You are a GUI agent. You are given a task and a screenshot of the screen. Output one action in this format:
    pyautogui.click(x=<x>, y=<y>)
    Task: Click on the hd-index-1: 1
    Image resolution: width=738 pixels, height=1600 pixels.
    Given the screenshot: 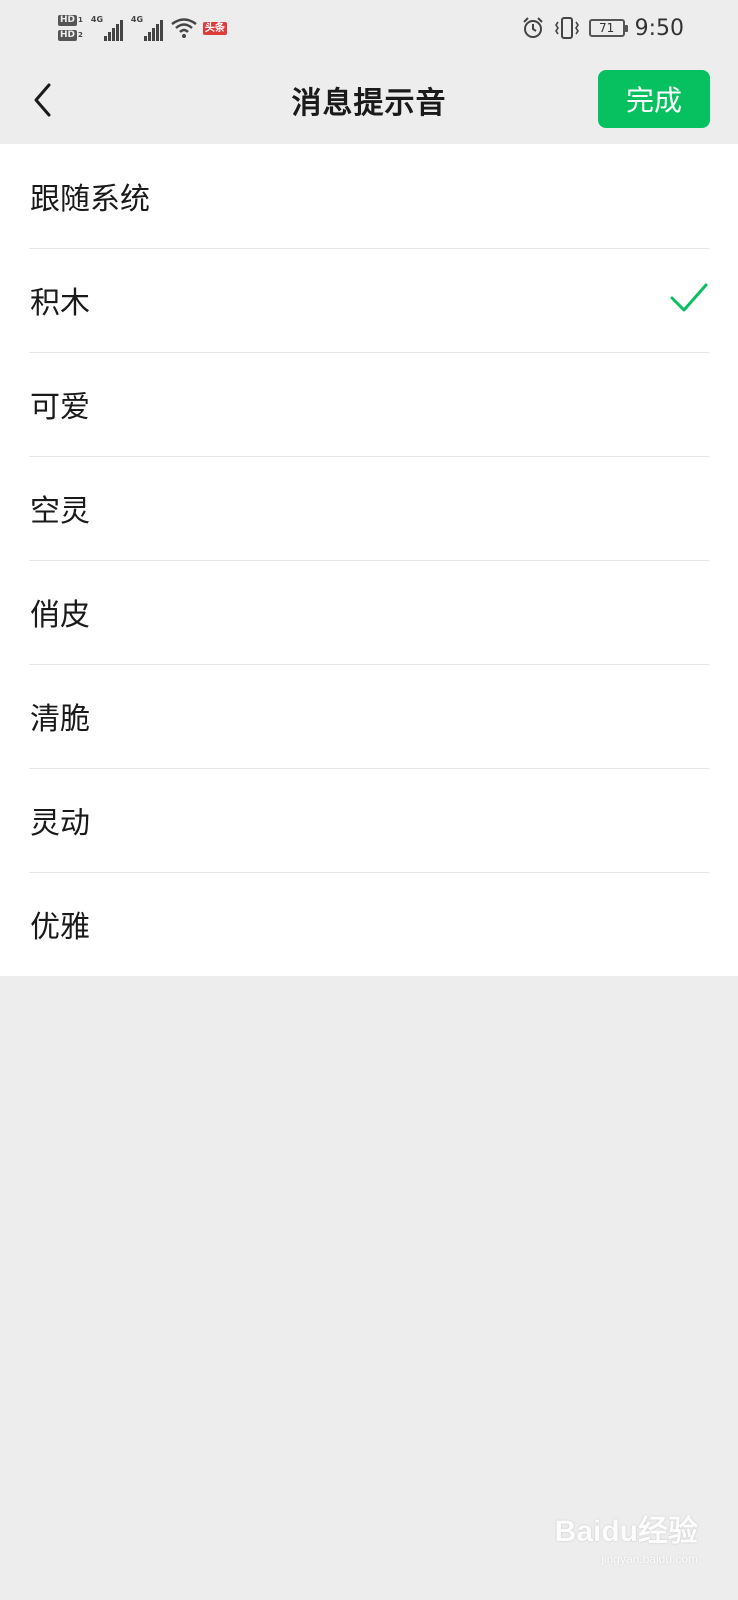 What is the action you would take?
    pyautogui.click(x=80, y=20)
    